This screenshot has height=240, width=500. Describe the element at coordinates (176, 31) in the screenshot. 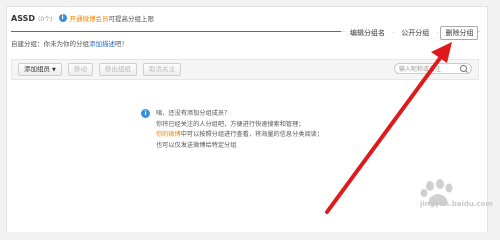

I see `header-underline` at that location.